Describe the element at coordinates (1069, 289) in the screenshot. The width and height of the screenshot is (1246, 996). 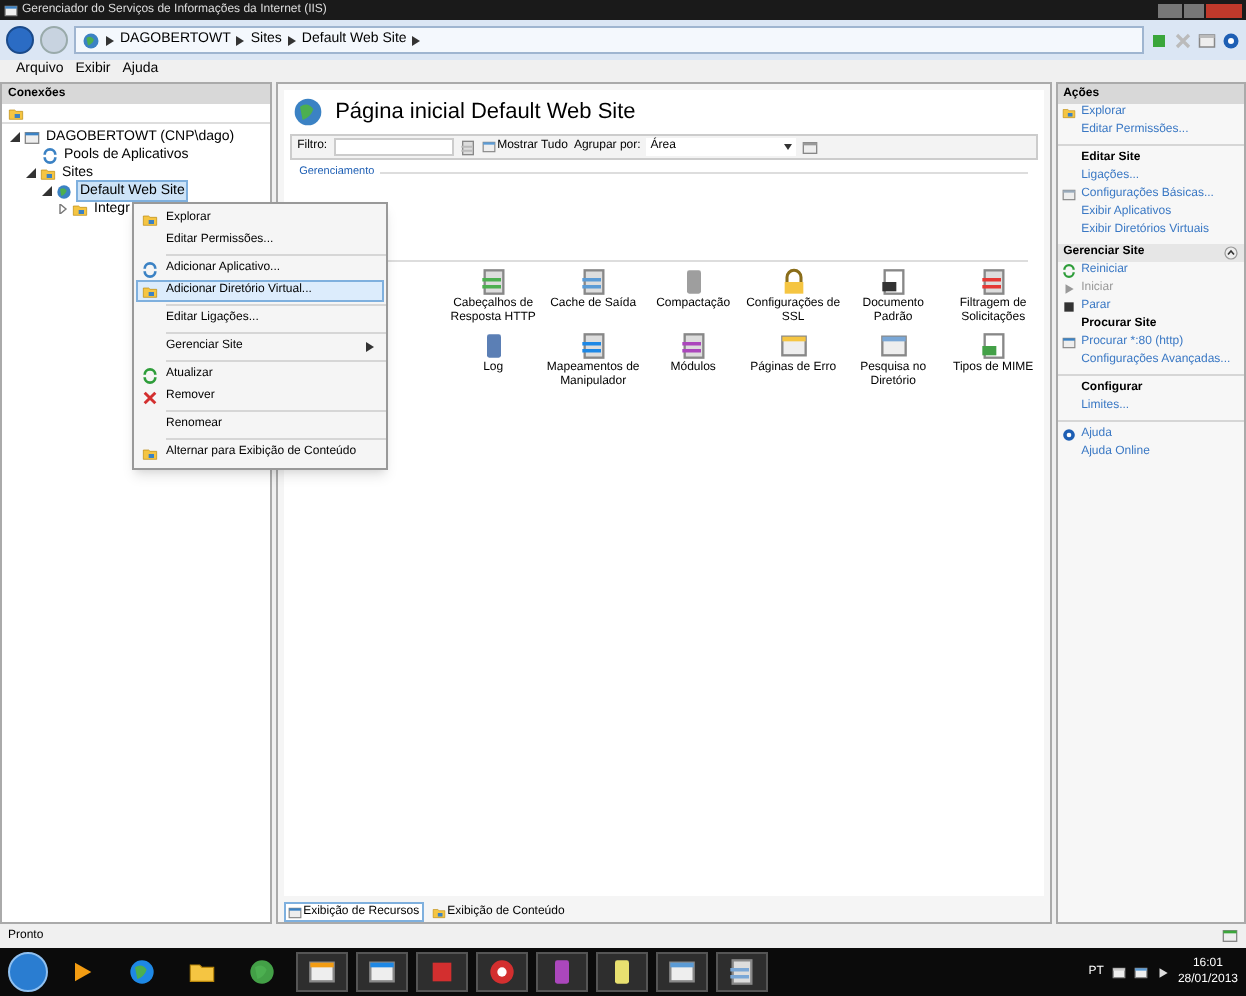
I see `play-icon` at that location.